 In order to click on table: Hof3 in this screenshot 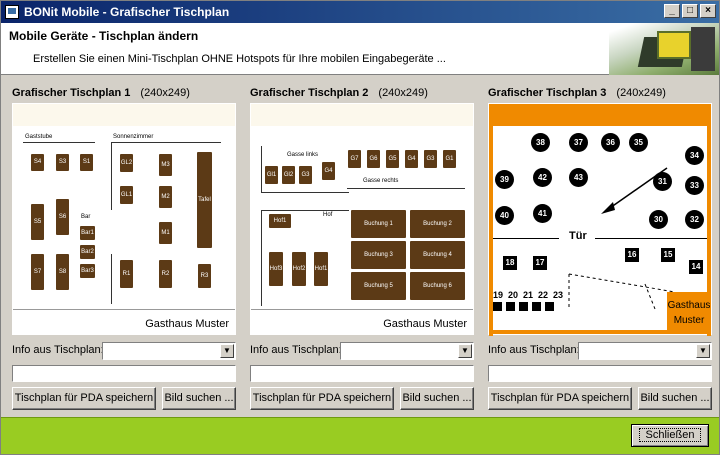, I will do `click(276, 269)`.